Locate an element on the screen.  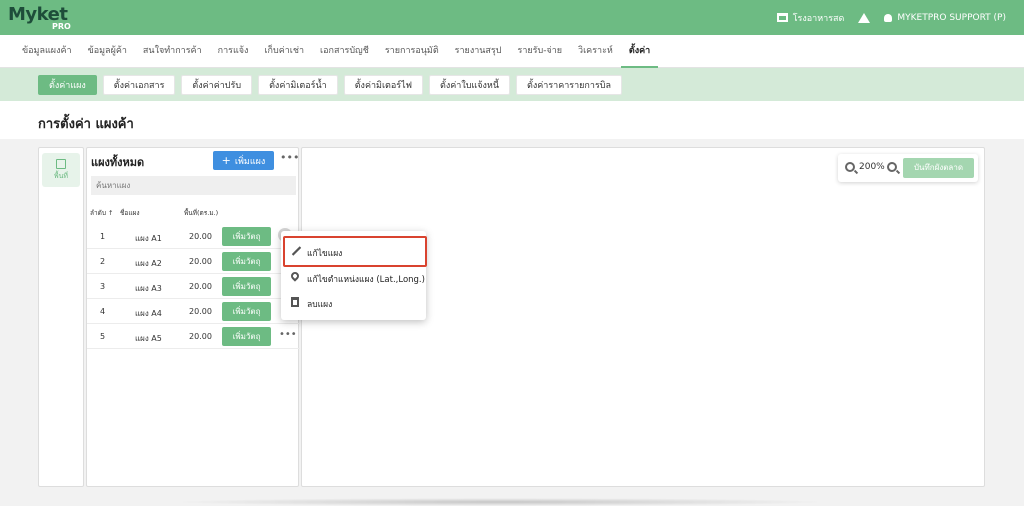
table-row: 5 แผง A5 20.00 เพิ่มวัตถุ ••• is located at coordinates (193, 336).